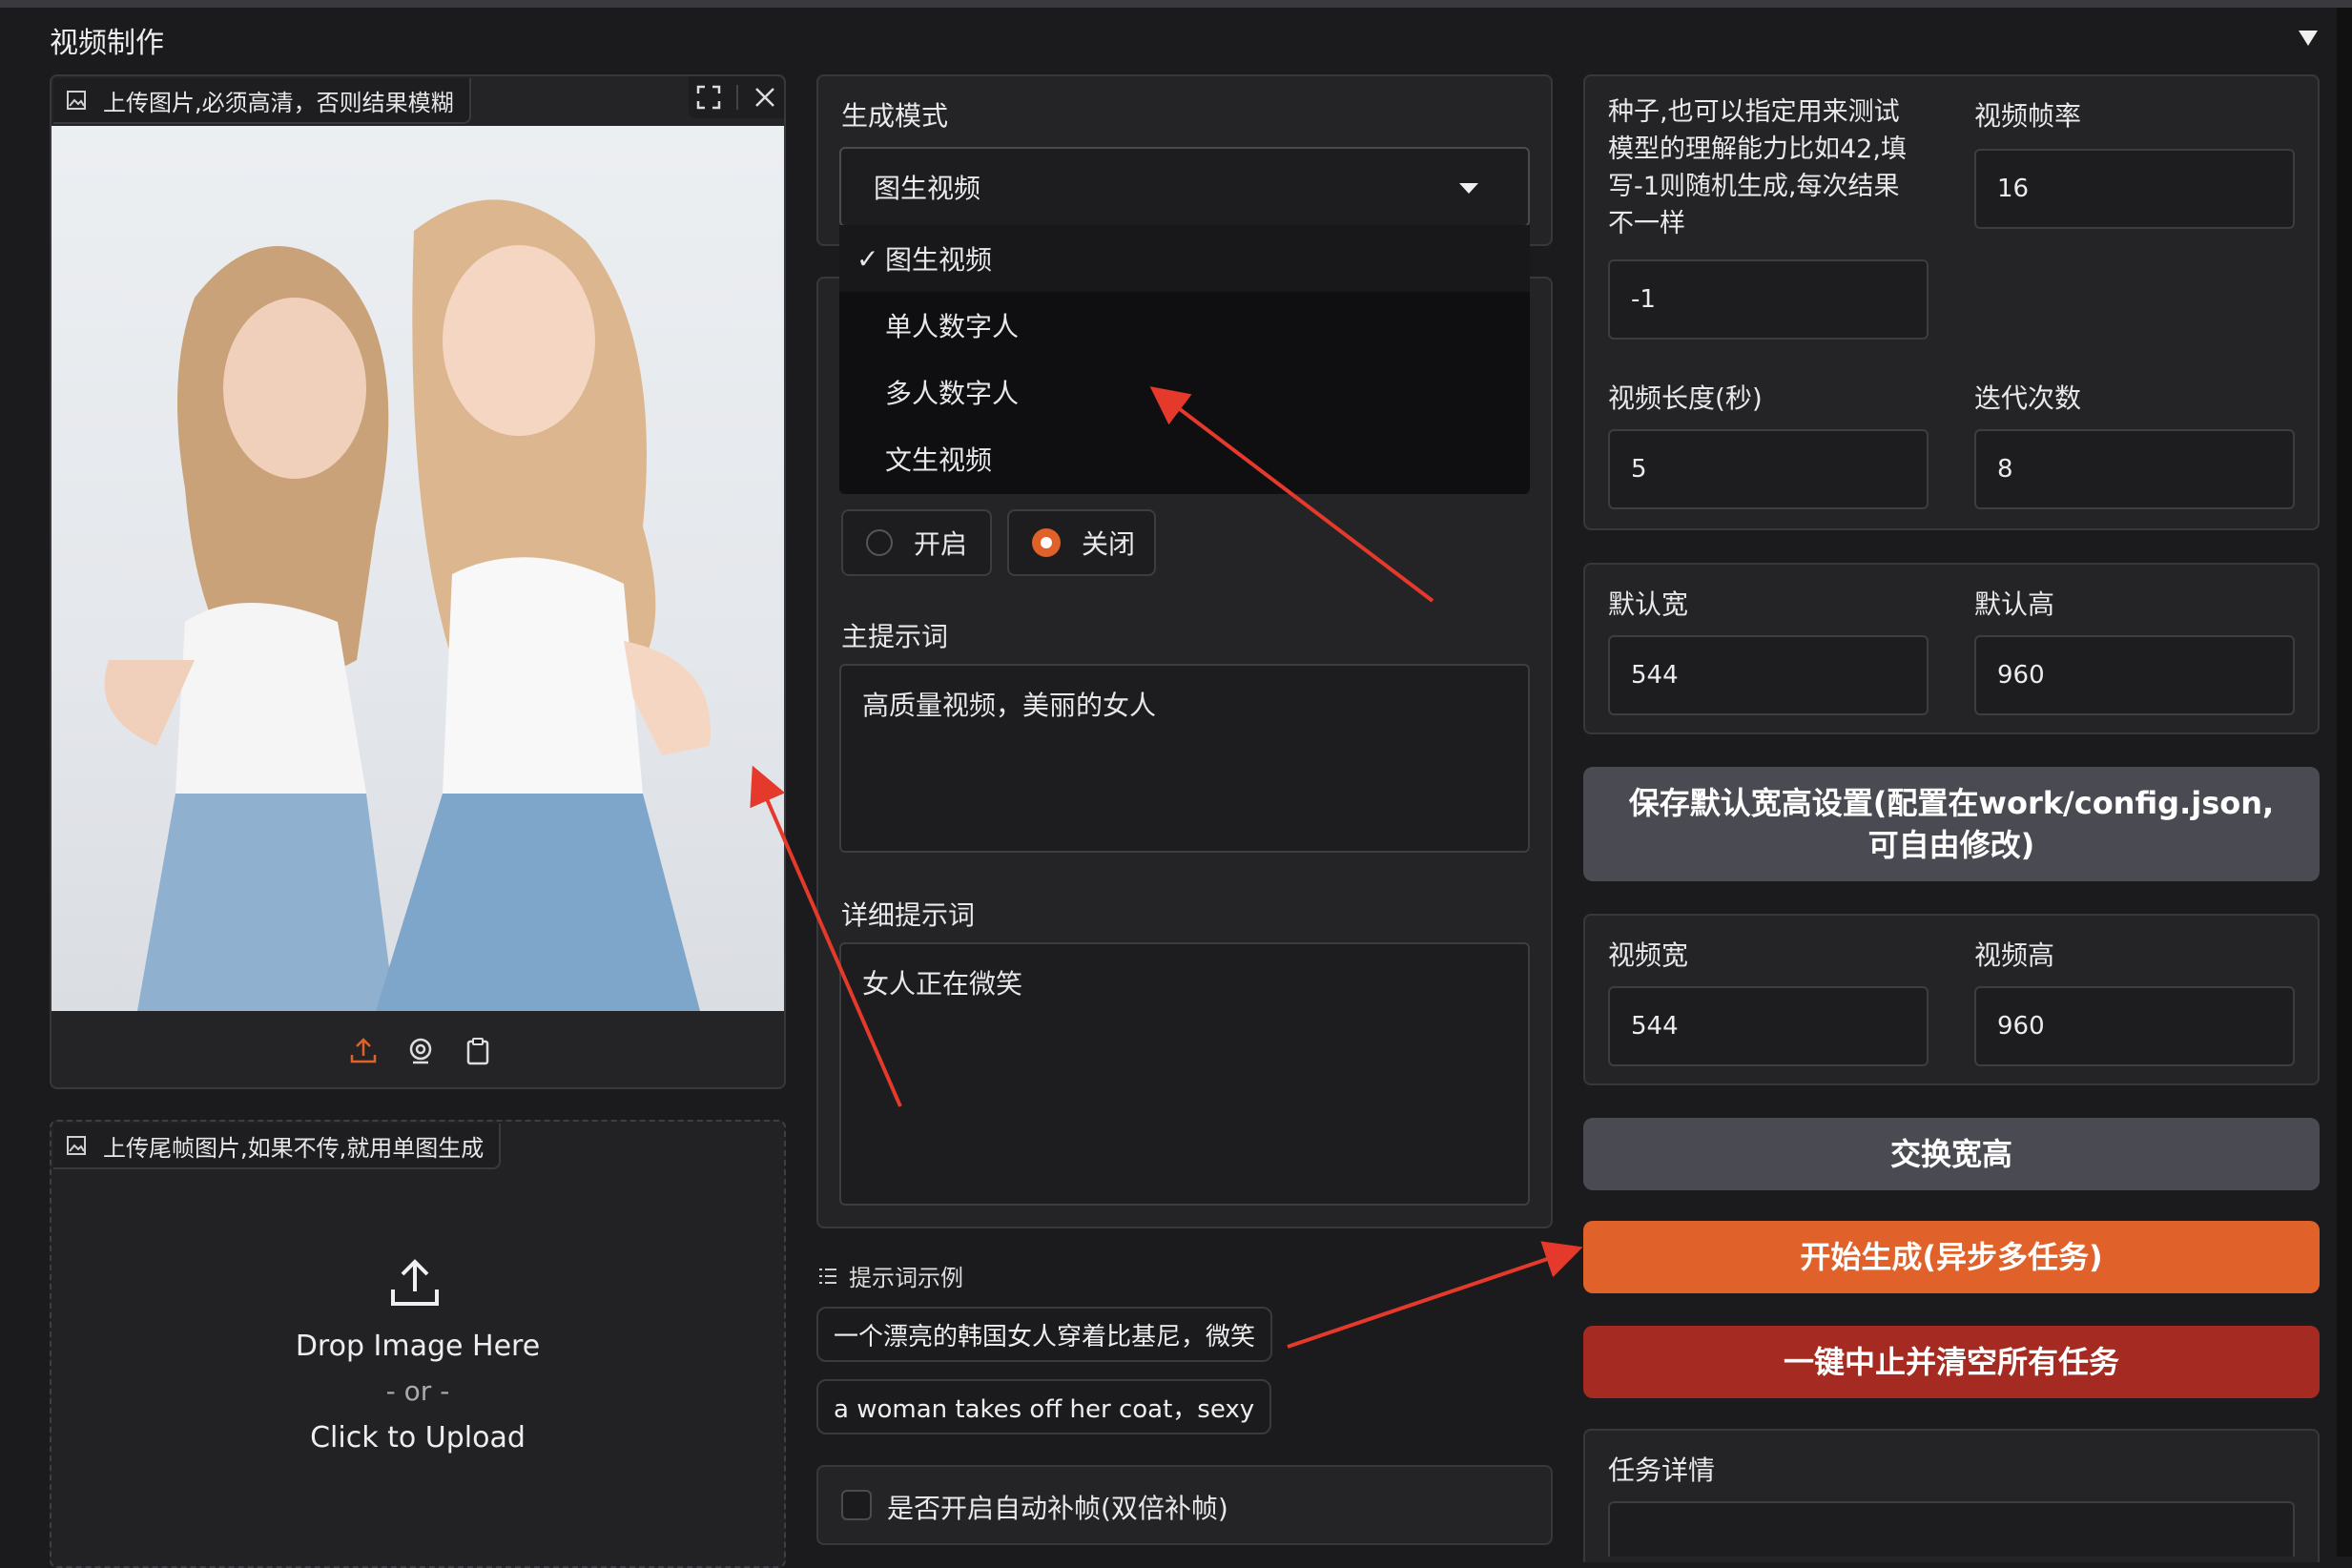  I want to click on arrow-to-image, so click(826, 936).